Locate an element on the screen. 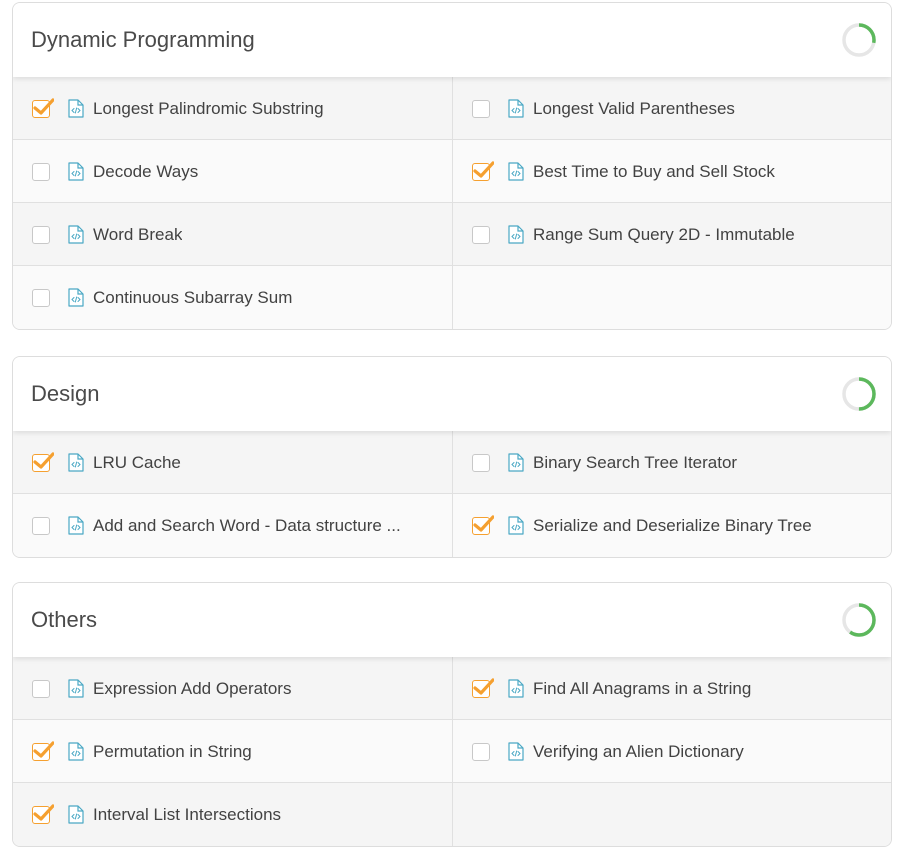 The width and height of the screenshot is (906, 859). question-link: Longest Valid Parentheses is located at coordinates (634, 108).